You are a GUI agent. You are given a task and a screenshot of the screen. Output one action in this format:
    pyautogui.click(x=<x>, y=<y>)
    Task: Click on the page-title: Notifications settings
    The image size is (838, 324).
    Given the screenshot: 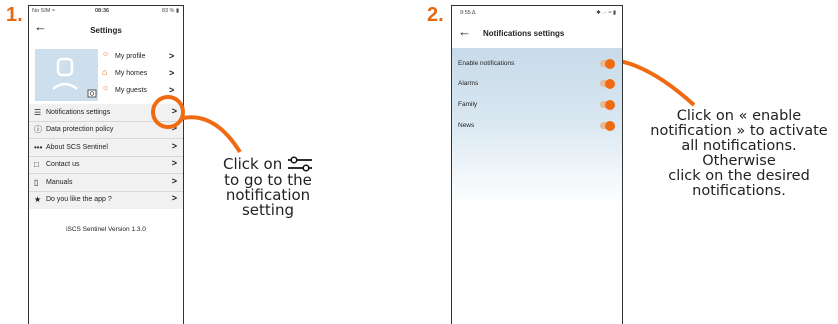 What is the action you would take?
    pyautogui.click(x=524, y=33)
    